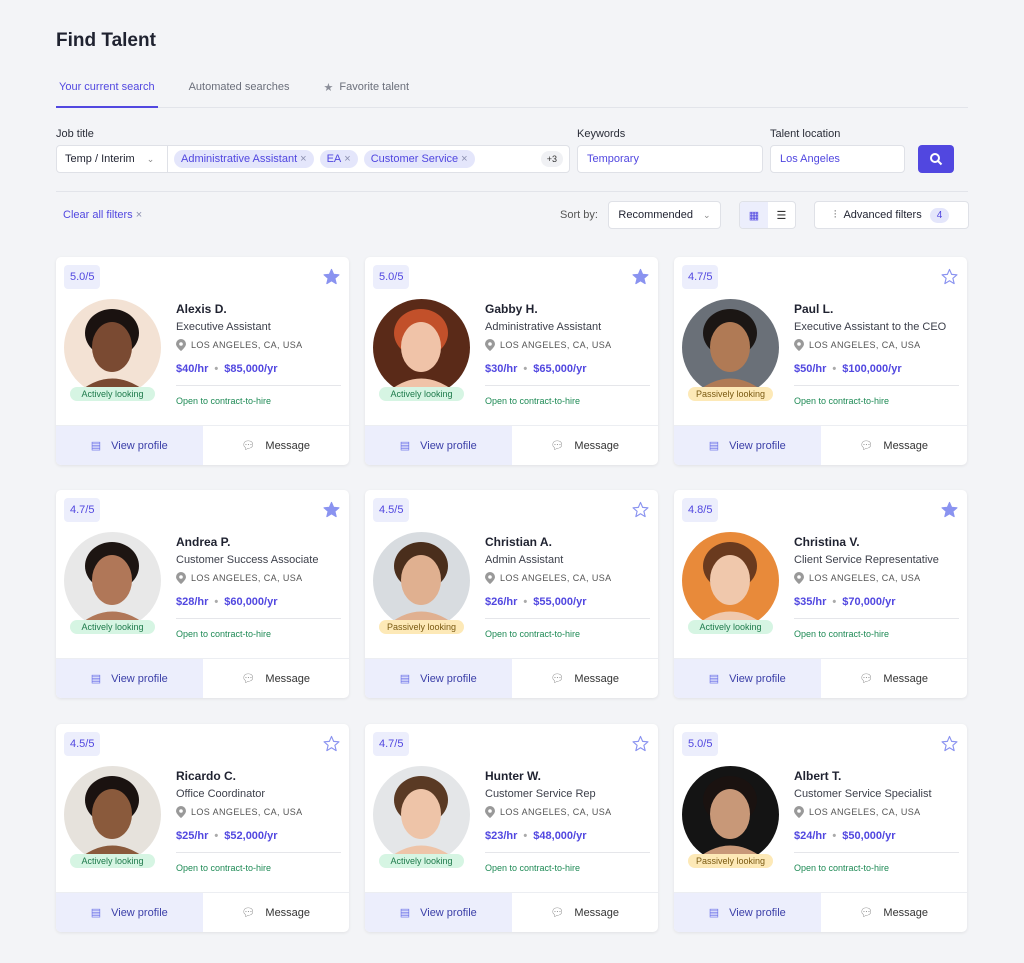  Describe the element at coordinates (664, 215) in the screenshot. I see `sort-select: Recommended ⌄` at that location.